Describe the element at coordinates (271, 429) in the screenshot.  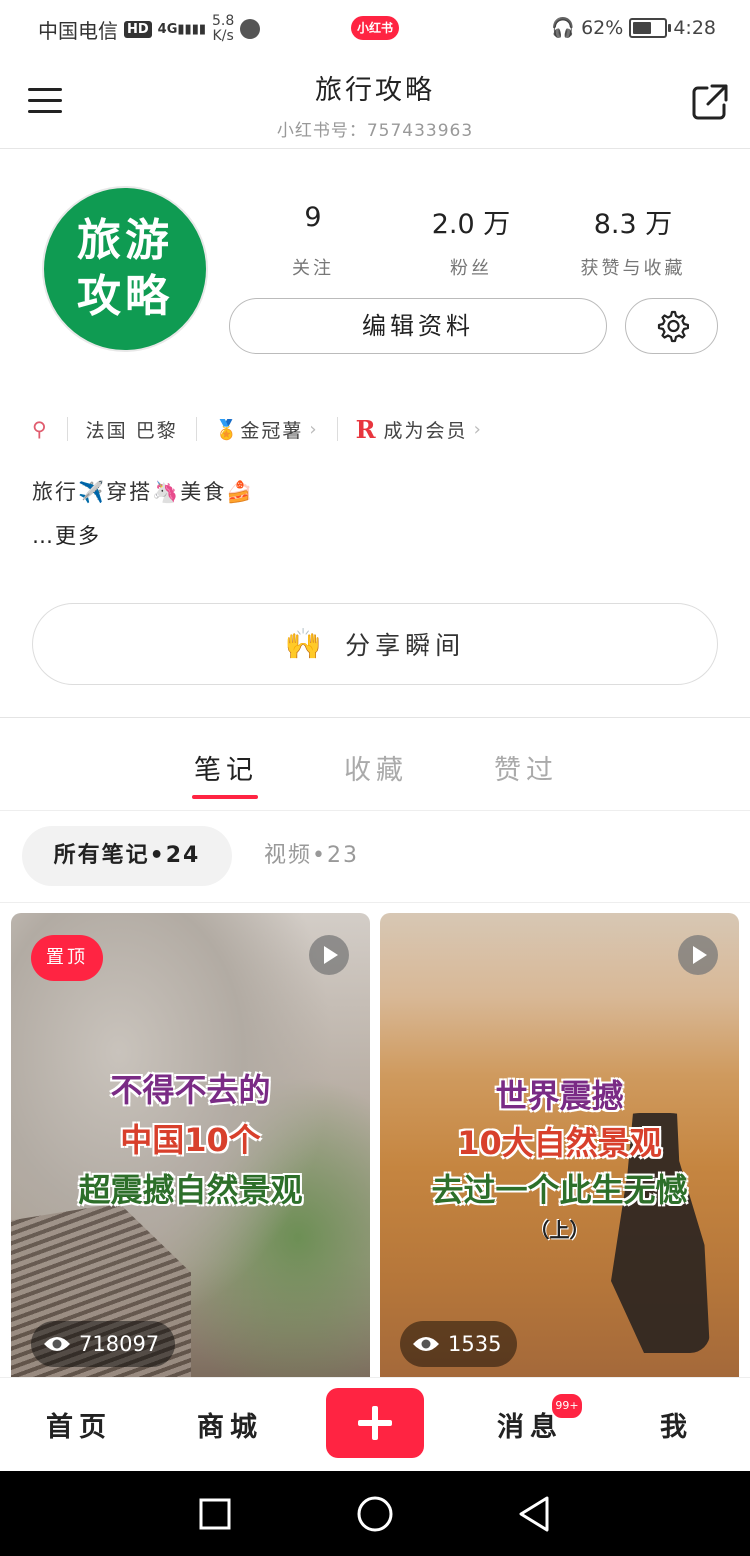
I see `crown-level-tag: 金冠薯` at that location.